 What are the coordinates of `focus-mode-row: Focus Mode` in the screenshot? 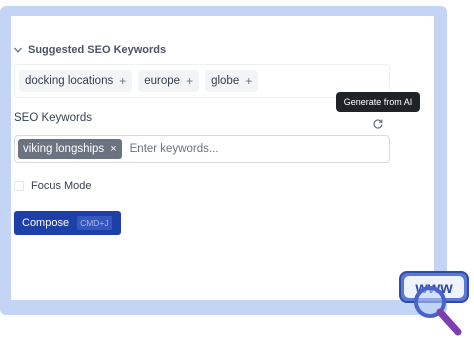 It's located at (53, 186).